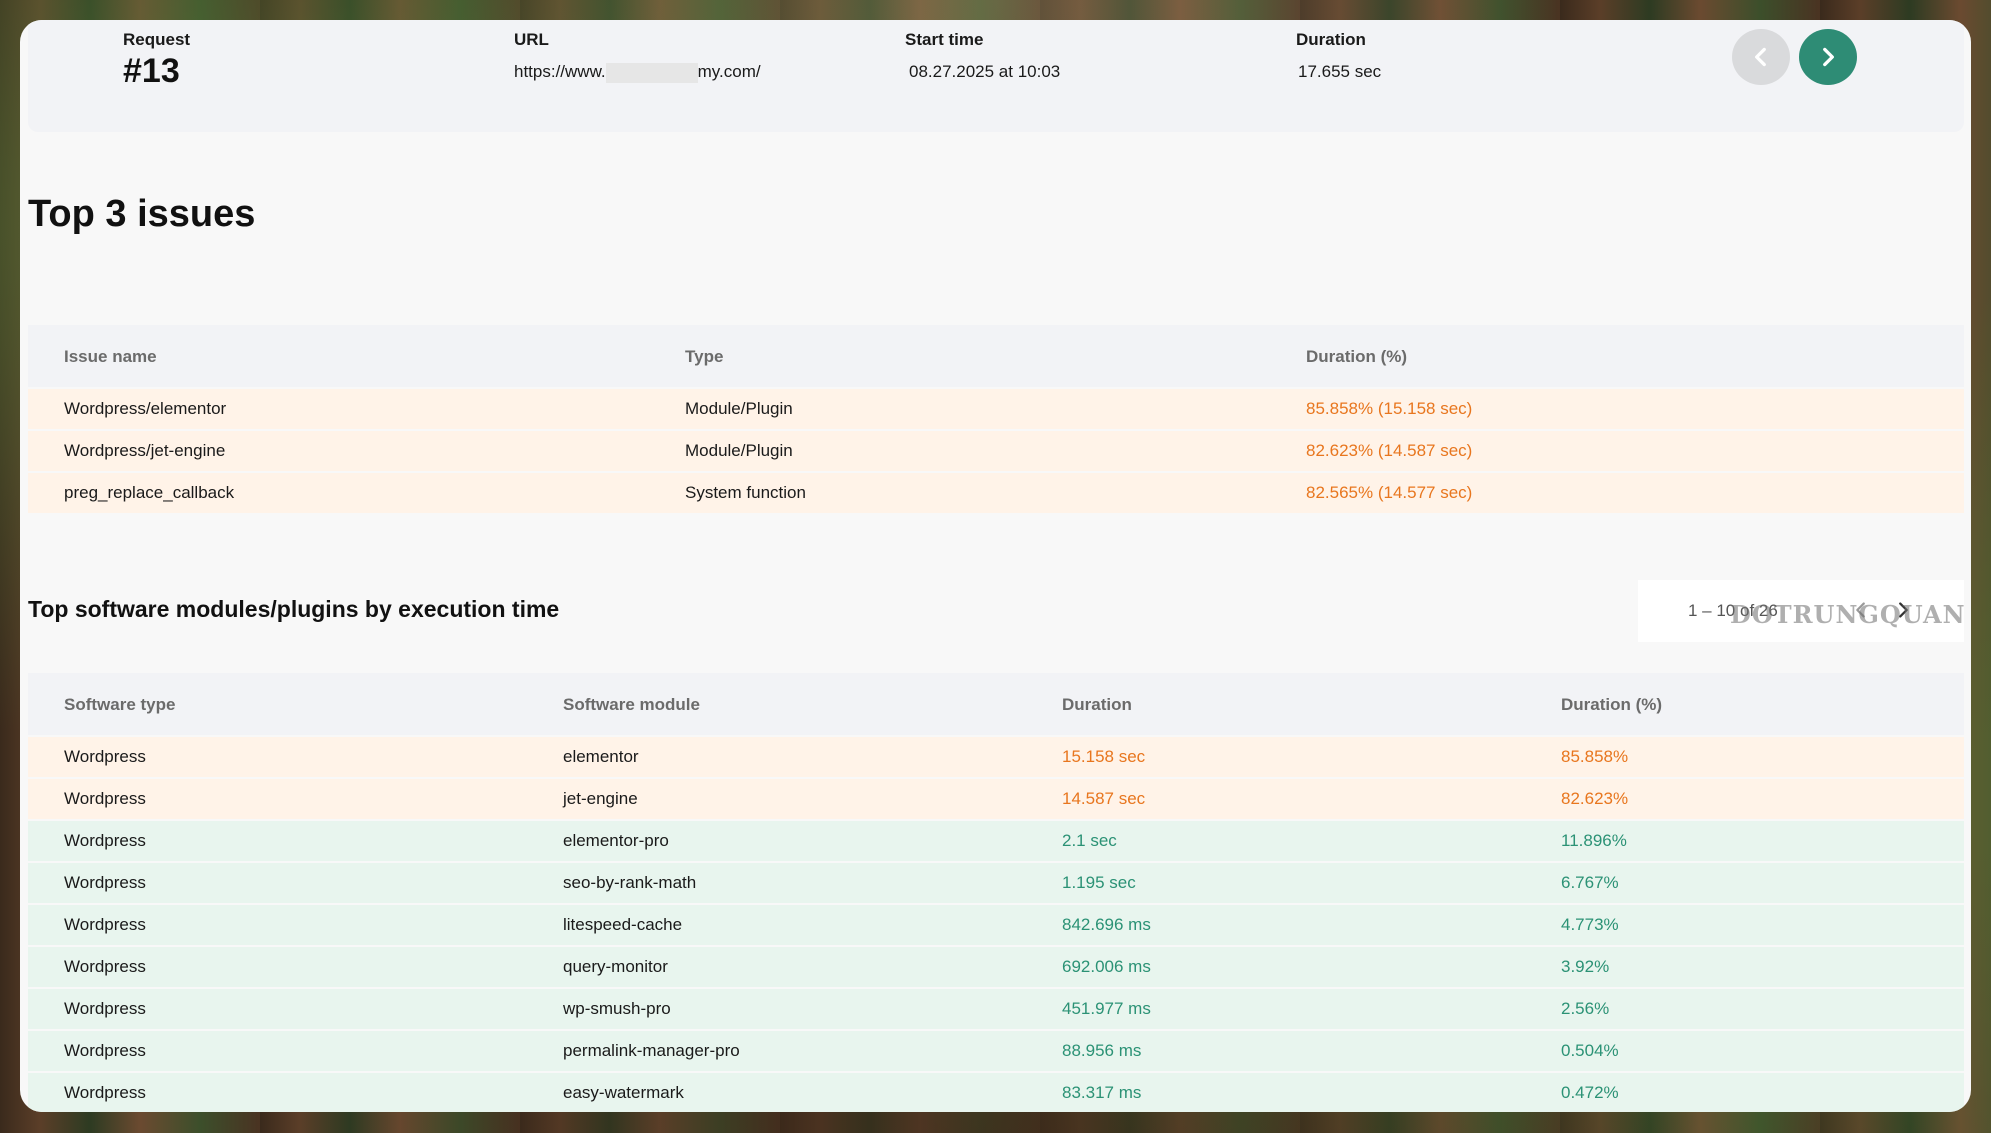  What do you see at coordinates (1590, 1050) in the screenshot?
I see `module-duration-percent: 0.504%` at bounding box center [1590, 1050].